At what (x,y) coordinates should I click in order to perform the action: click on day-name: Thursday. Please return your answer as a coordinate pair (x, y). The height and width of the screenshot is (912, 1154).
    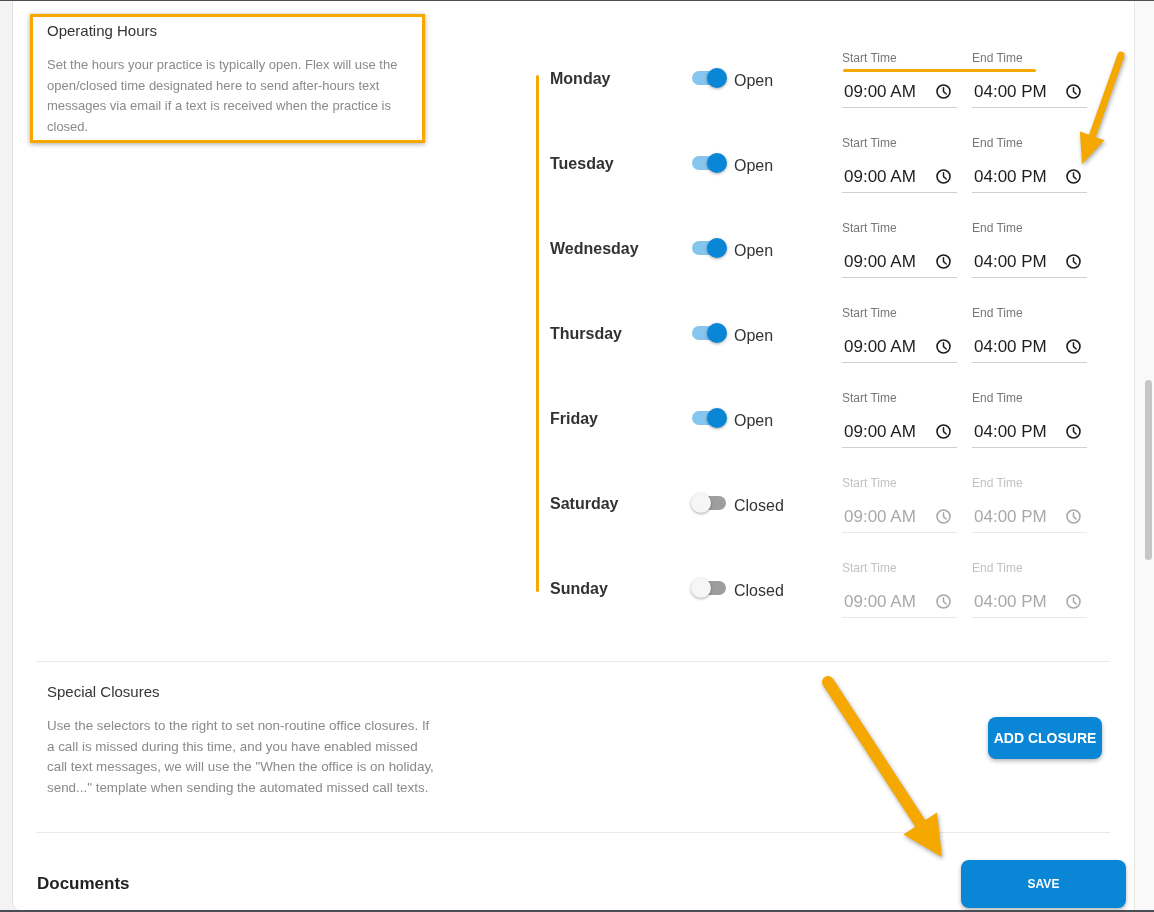
    Looking at the image, I should click on (586, 334).